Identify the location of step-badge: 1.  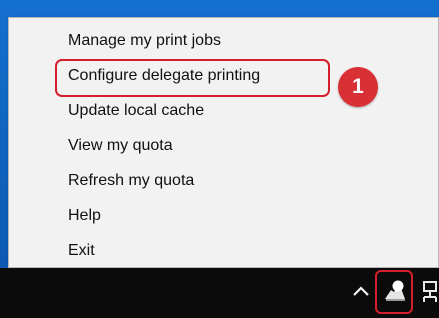
(358, 87).